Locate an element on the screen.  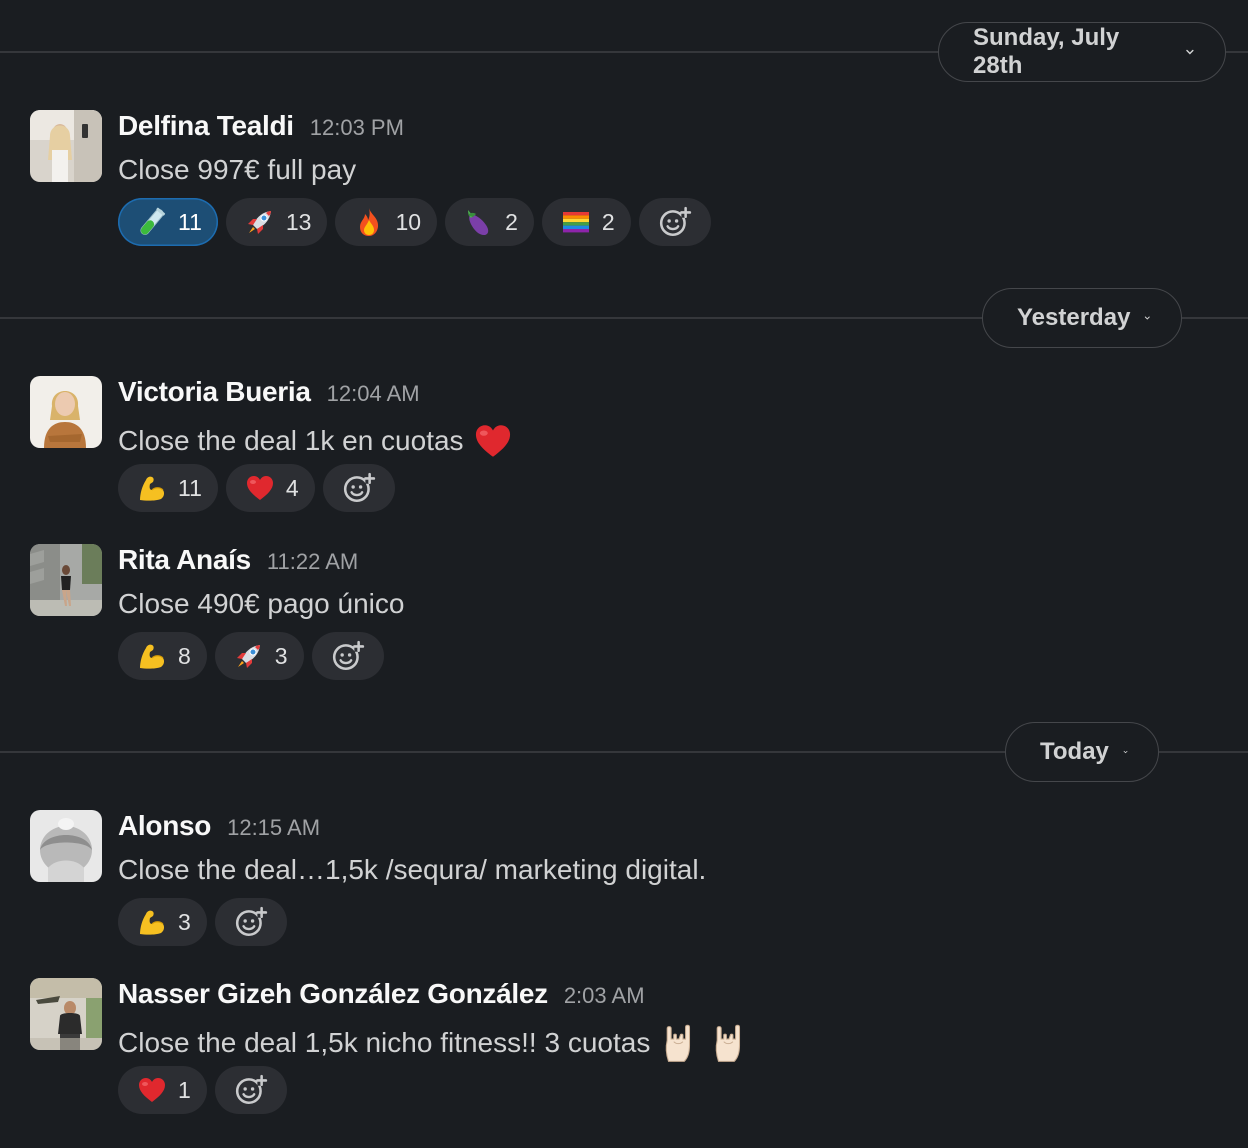
author-name: Victoria Bueria is located at coordinates (214, 392).